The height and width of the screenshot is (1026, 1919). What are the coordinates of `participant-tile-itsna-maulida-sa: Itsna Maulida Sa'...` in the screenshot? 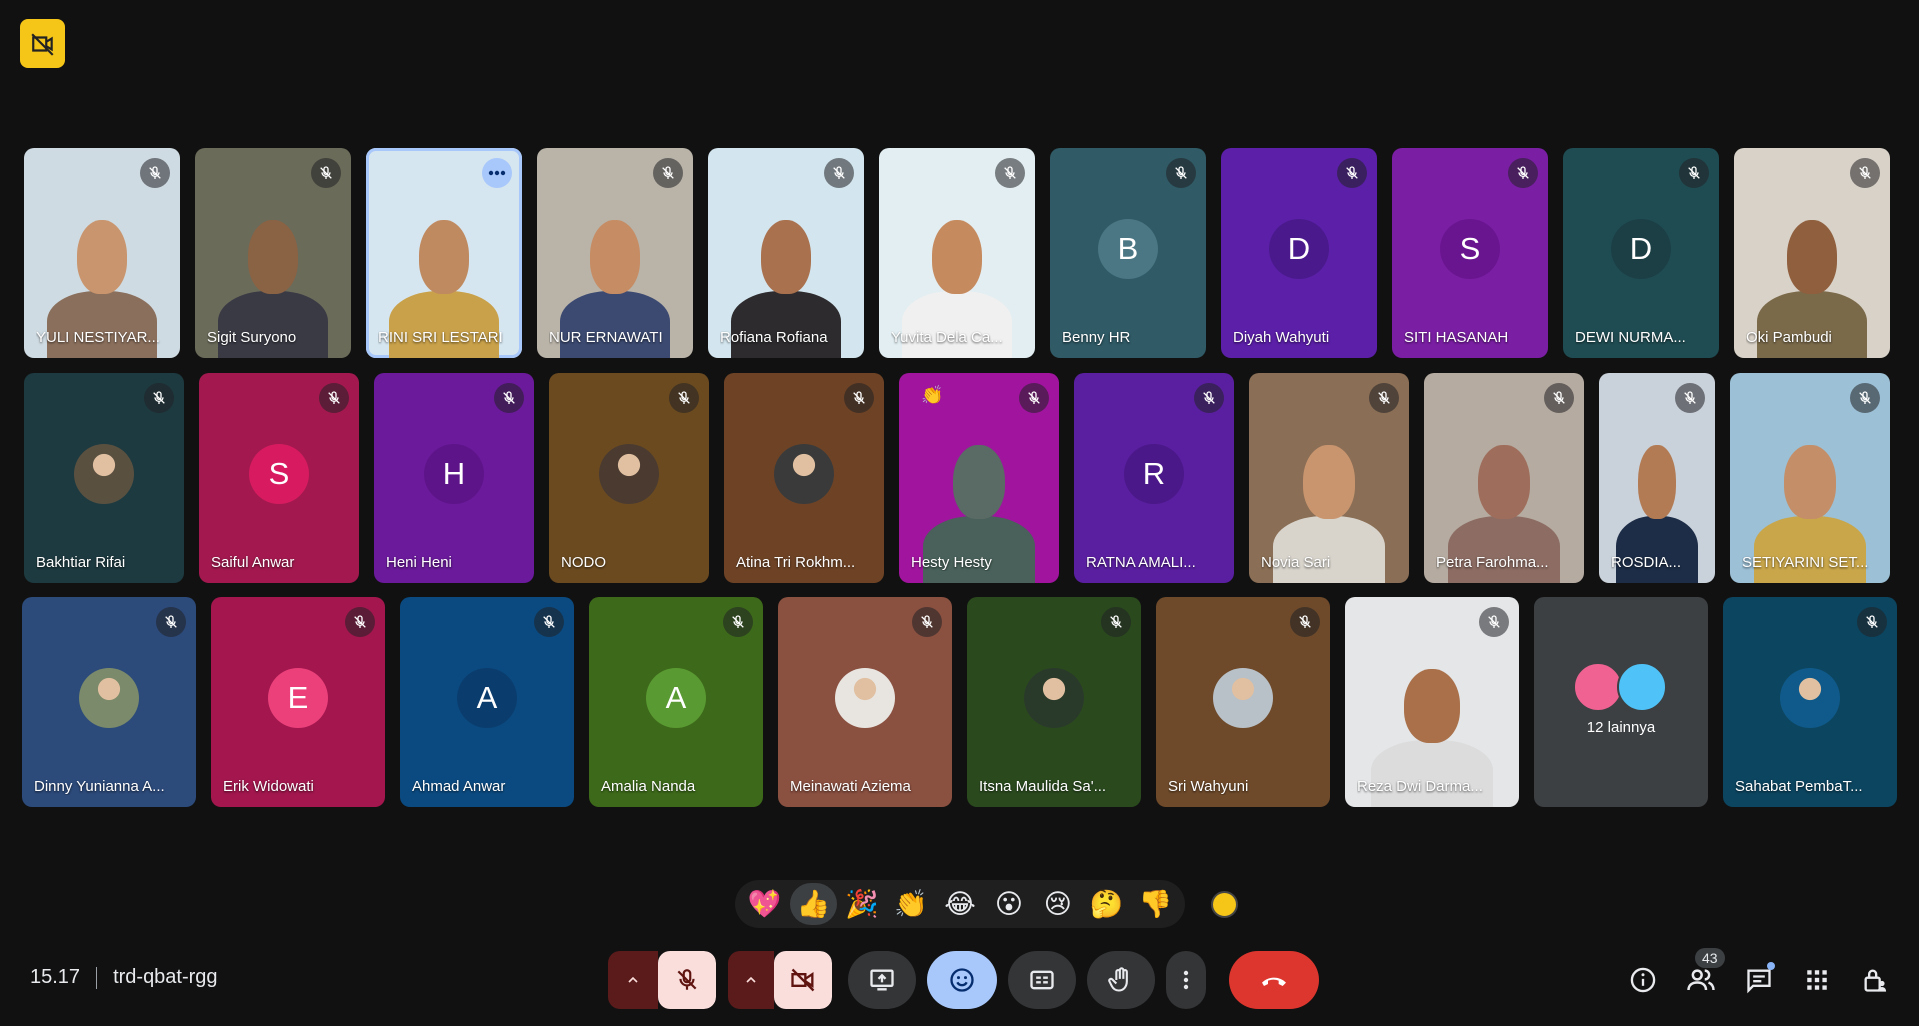 It's located at (1054, 702).